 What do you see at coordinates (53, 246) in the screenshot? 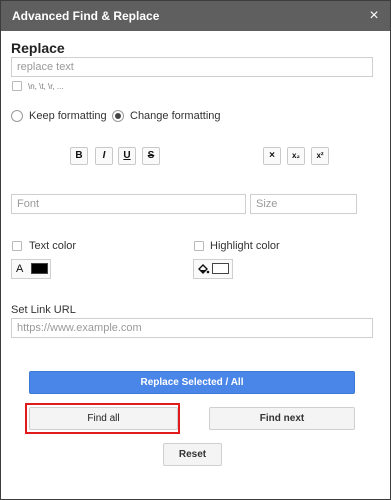
I see `text-color-label: Text color` at bounding box center [53, 246].